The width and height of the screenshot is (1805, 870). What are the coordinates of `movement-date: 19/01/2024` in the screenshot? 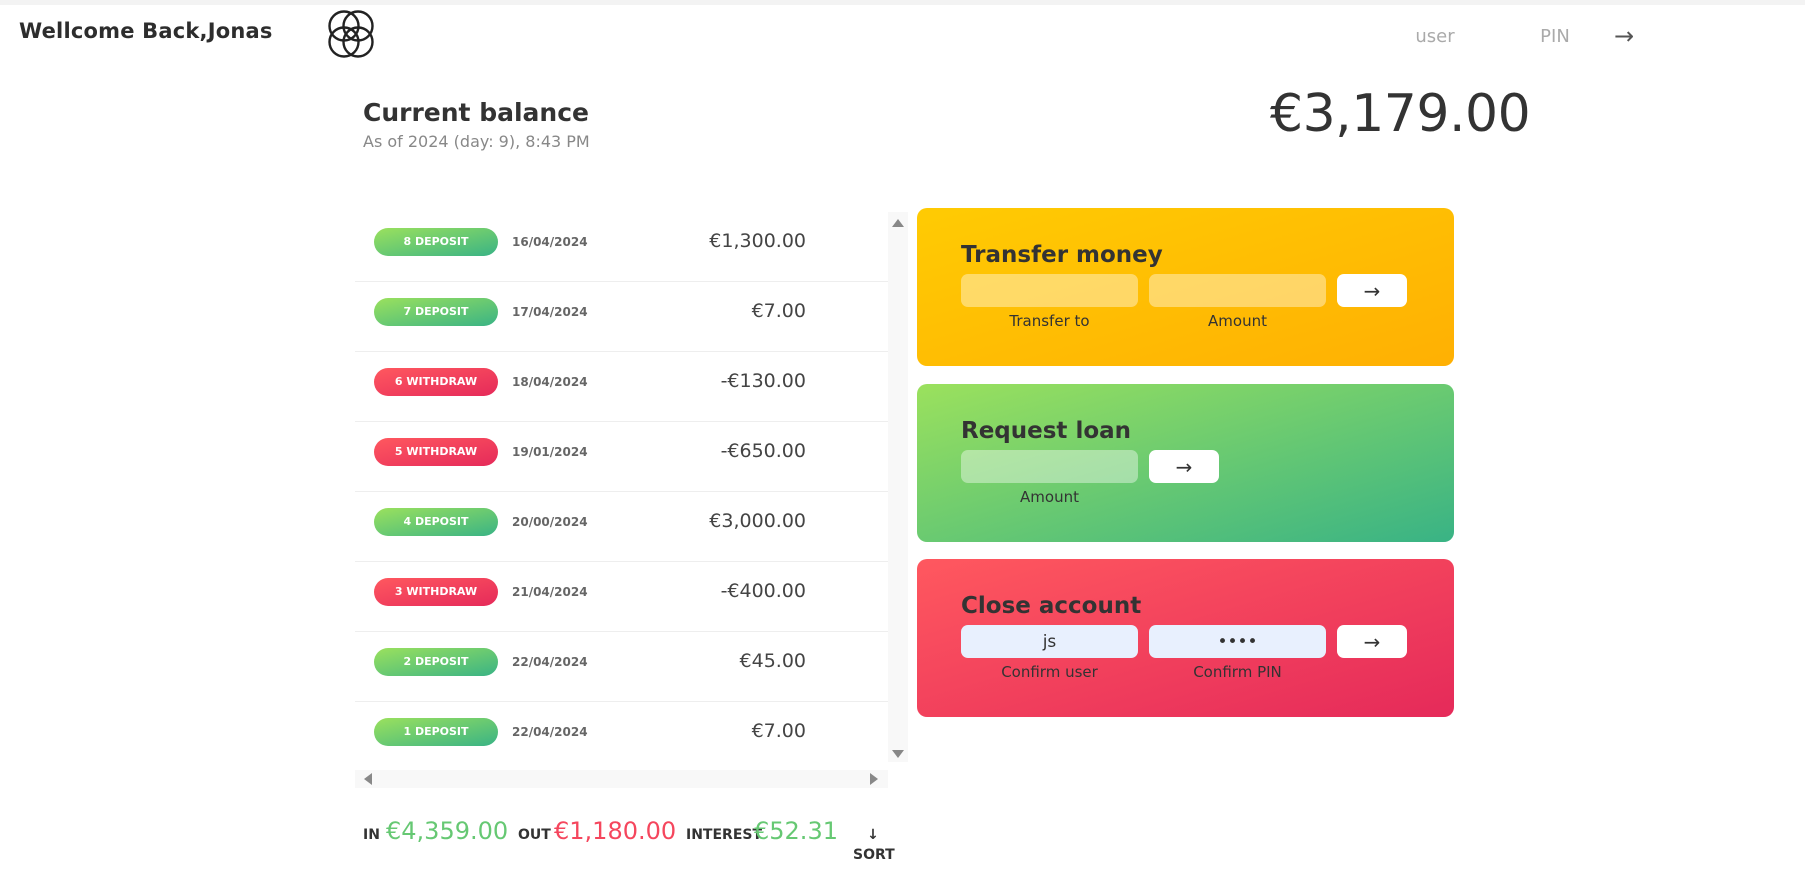 It's located at (550, 452).